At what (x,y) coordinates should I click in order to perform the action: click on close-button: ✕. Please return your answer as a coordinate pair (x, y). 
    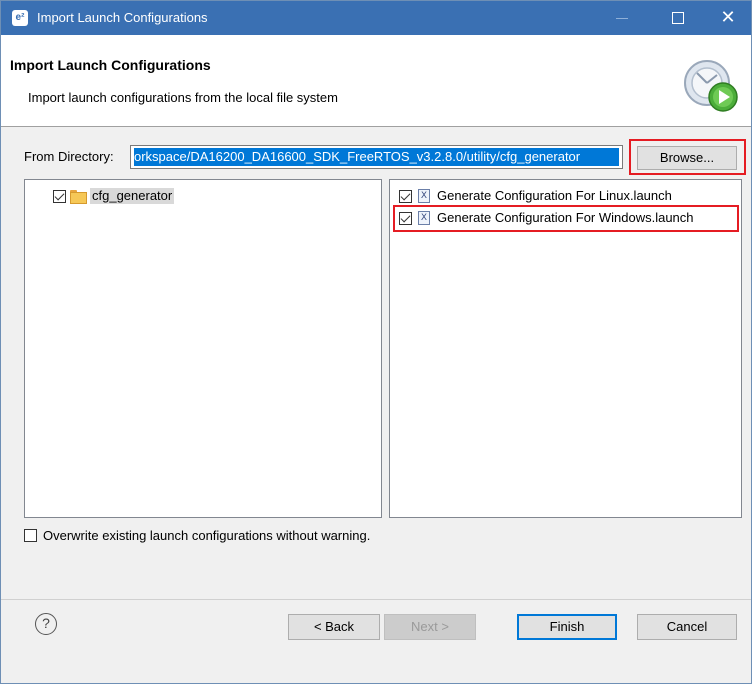
    Looking at the image, I should click on (728, 18).